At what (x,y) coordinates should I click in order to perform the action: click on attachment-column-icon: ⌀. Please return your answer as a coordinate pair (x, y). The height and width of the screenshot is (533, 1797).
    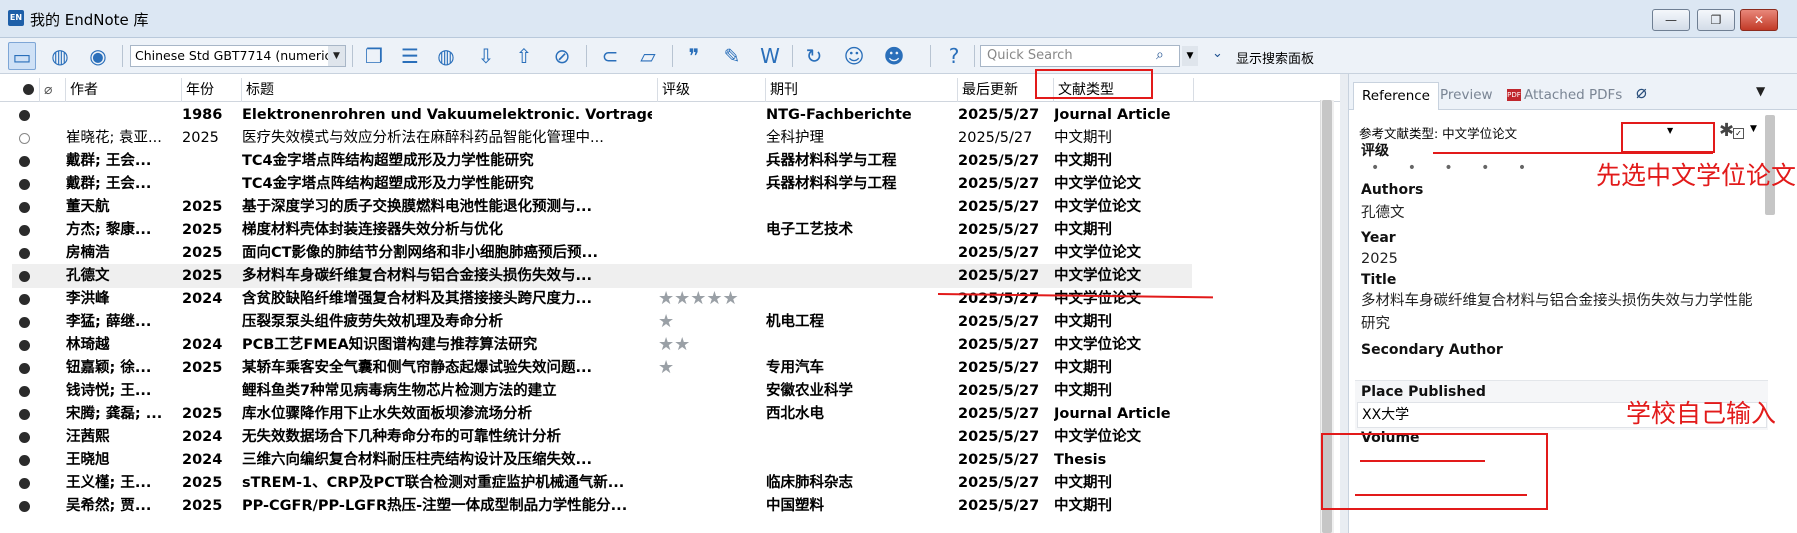
    Looking at the image, I should click on (53, 90).